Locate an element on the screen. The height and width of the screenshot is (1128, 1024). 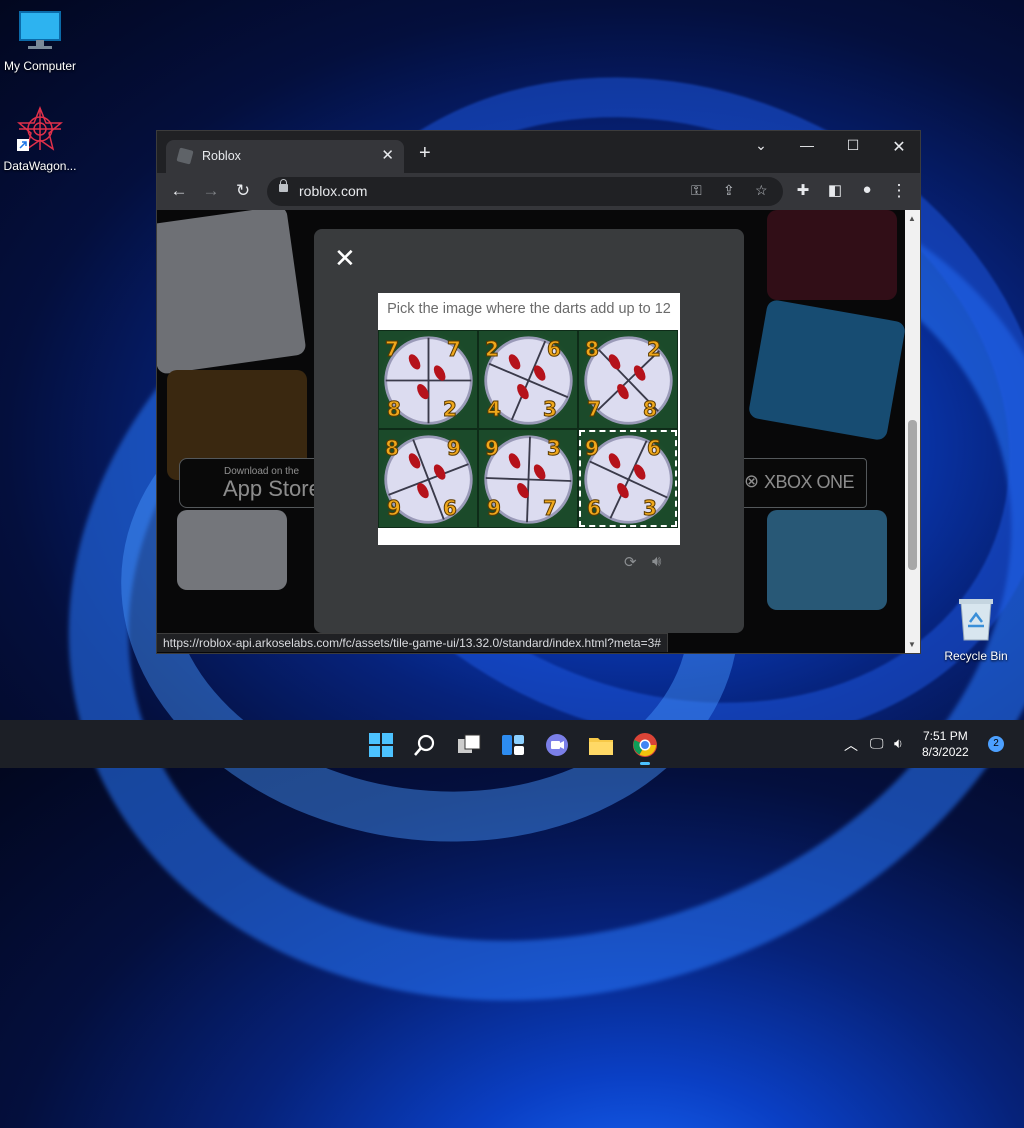
chrome-icon is located at coordinates (645, 748).